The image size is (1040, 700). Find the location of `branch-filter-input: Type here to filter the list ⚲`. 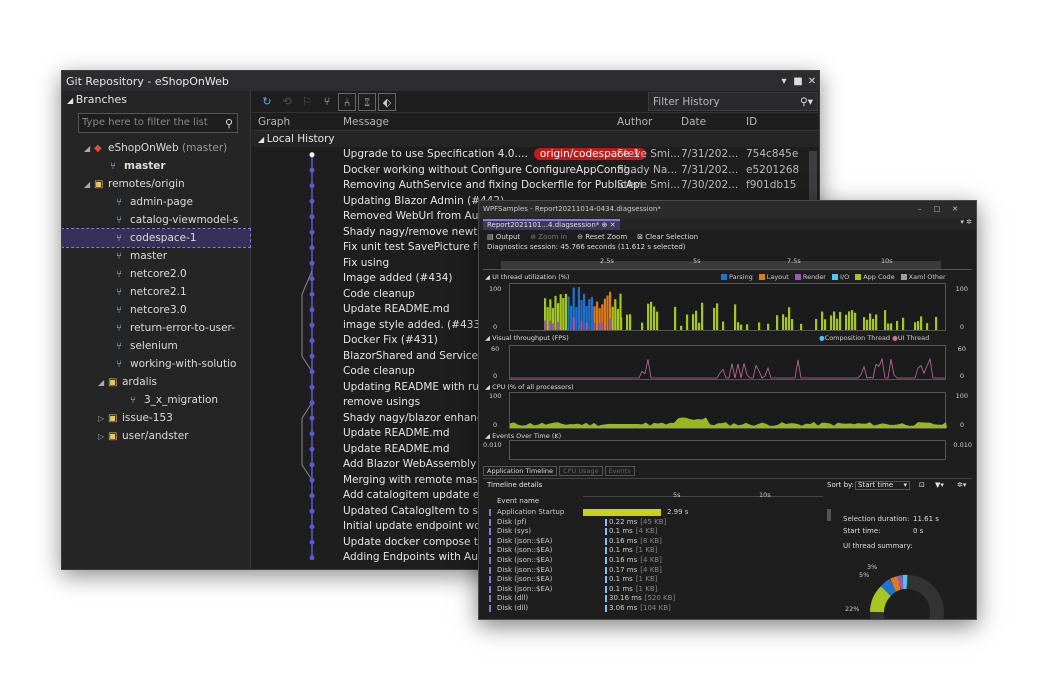

branch-filter-input: Type here to filter the list ⚲ is located at coordinates (158, 123).